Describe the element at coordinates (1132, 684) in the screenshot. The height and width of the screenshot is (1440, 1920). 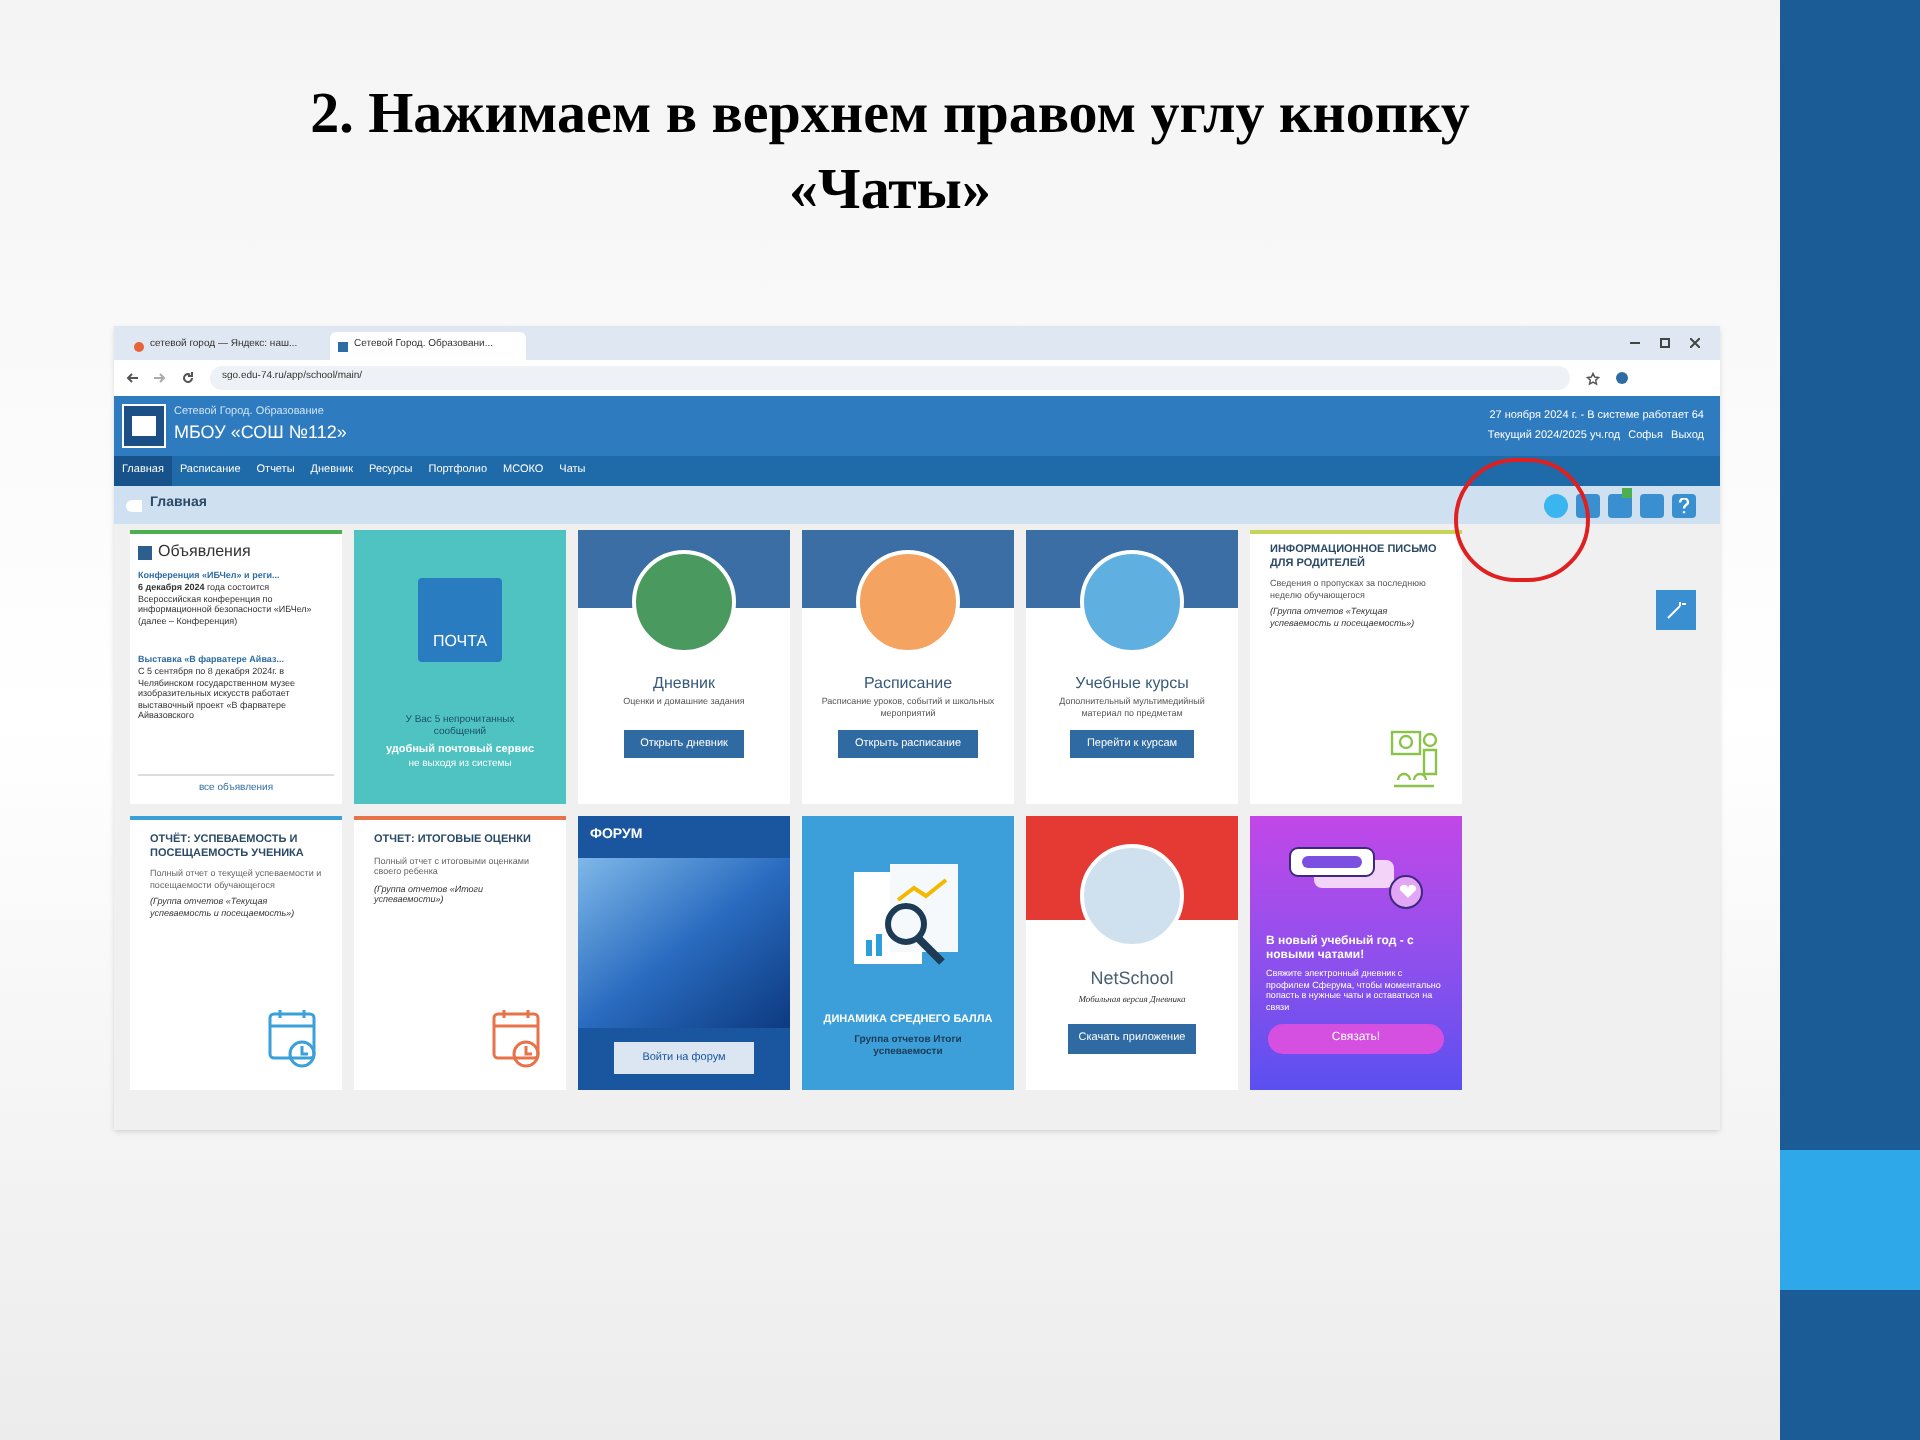
I see `card-title: Учебные курсы` at that location.